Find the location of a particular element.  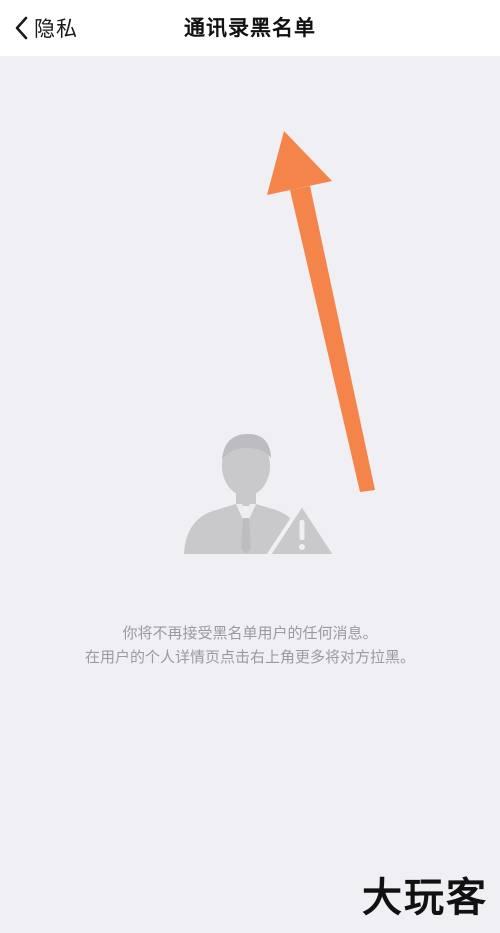

page-title: 通讯录黑名单 is located at coordinates (250, 28).